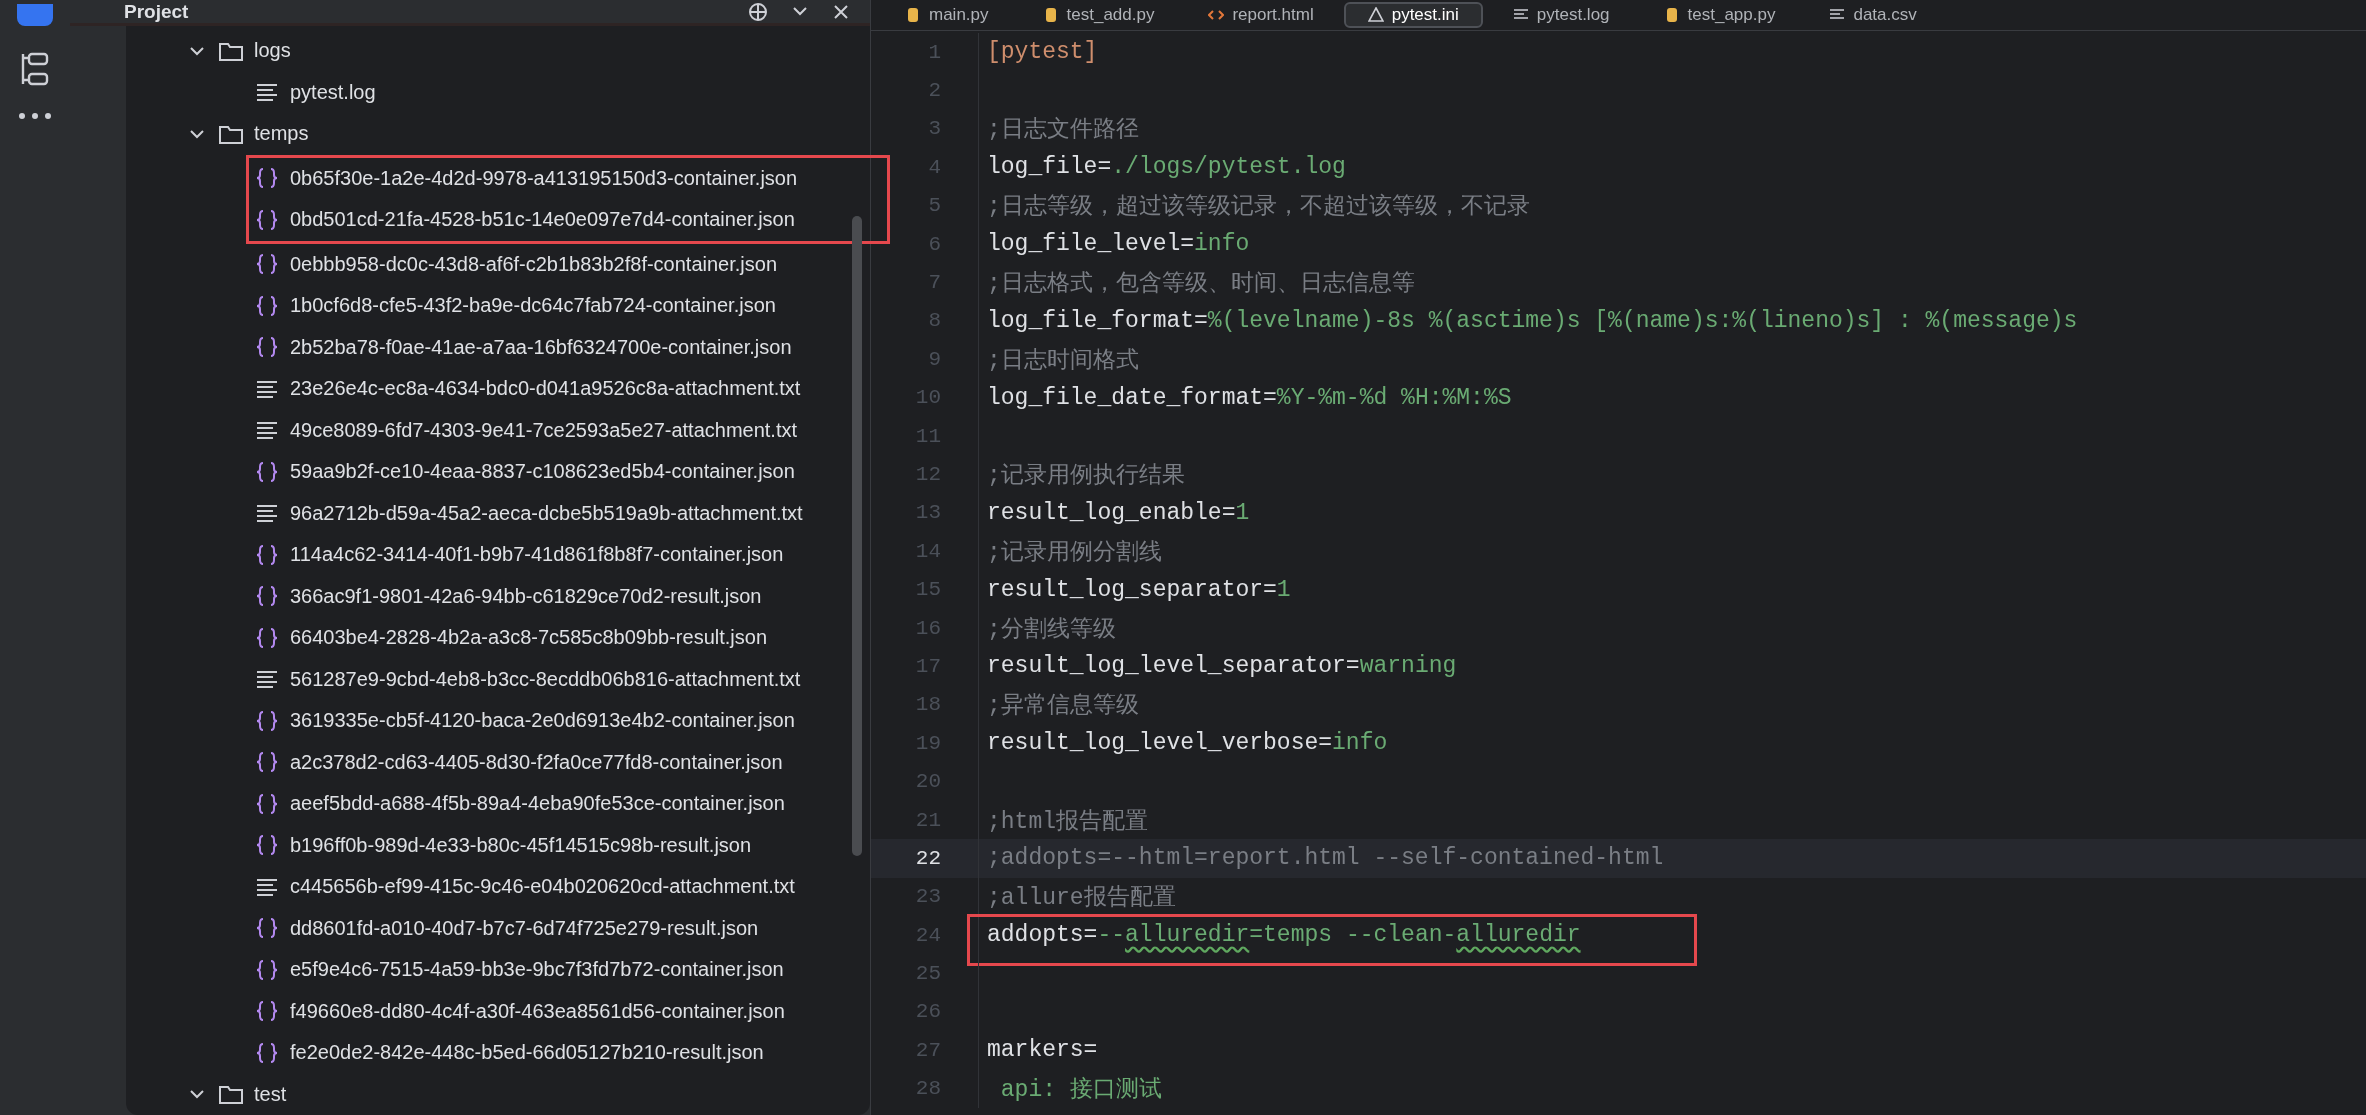 The image size is (2366, 1115). Describe the element at coordinates (1187, 743) in the screenshot. I see `code-text: result_log_level_verbose=info` at that location.